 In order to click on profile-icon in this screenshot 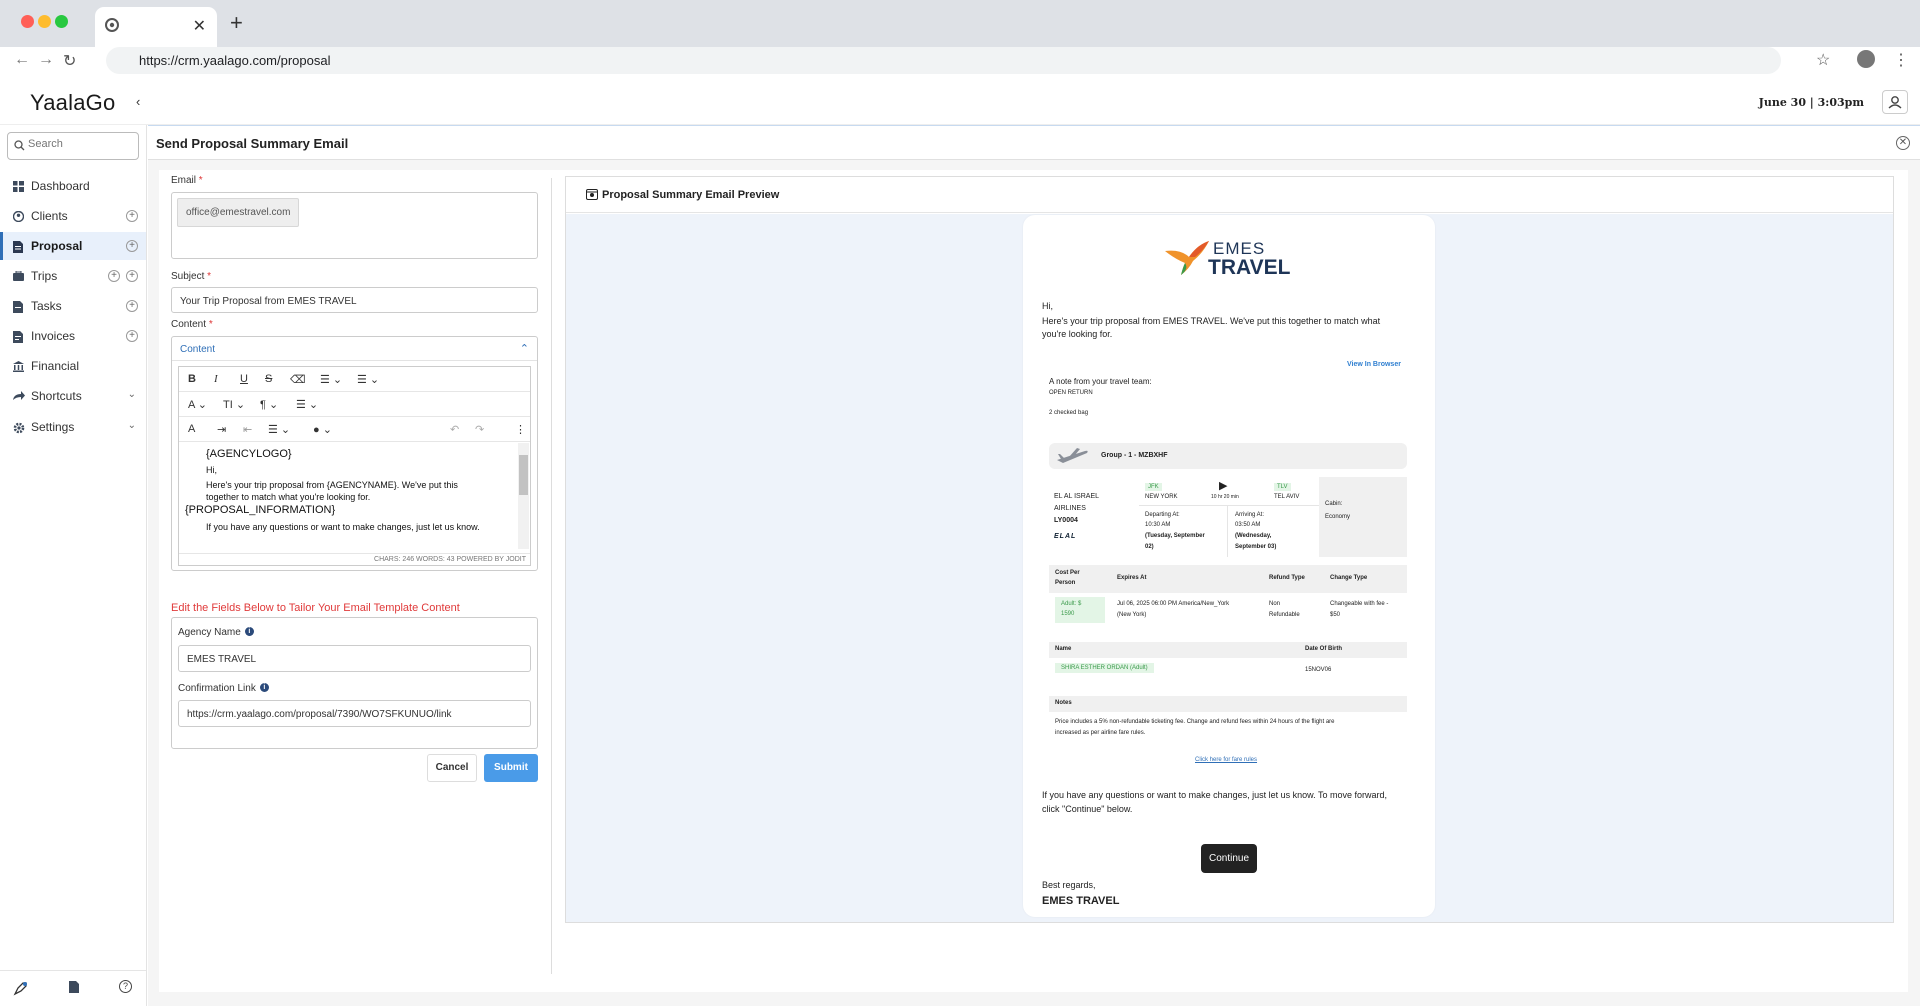, I will do `click(1866, 59)`.